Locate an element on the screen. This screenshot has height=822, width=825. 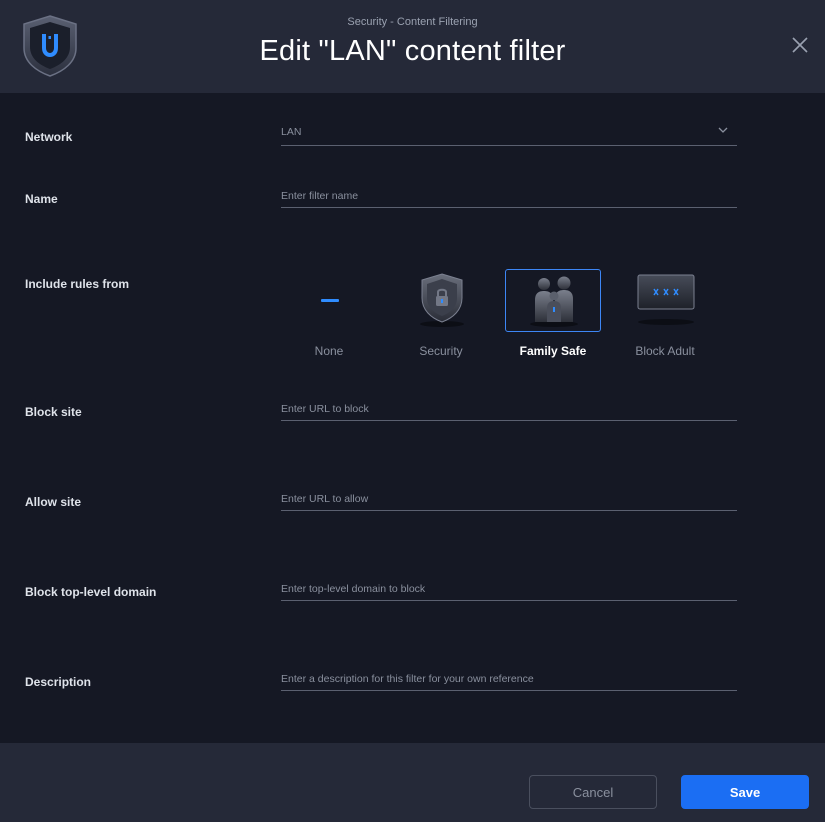
network-label: Network is located at coordinates (49, 137).